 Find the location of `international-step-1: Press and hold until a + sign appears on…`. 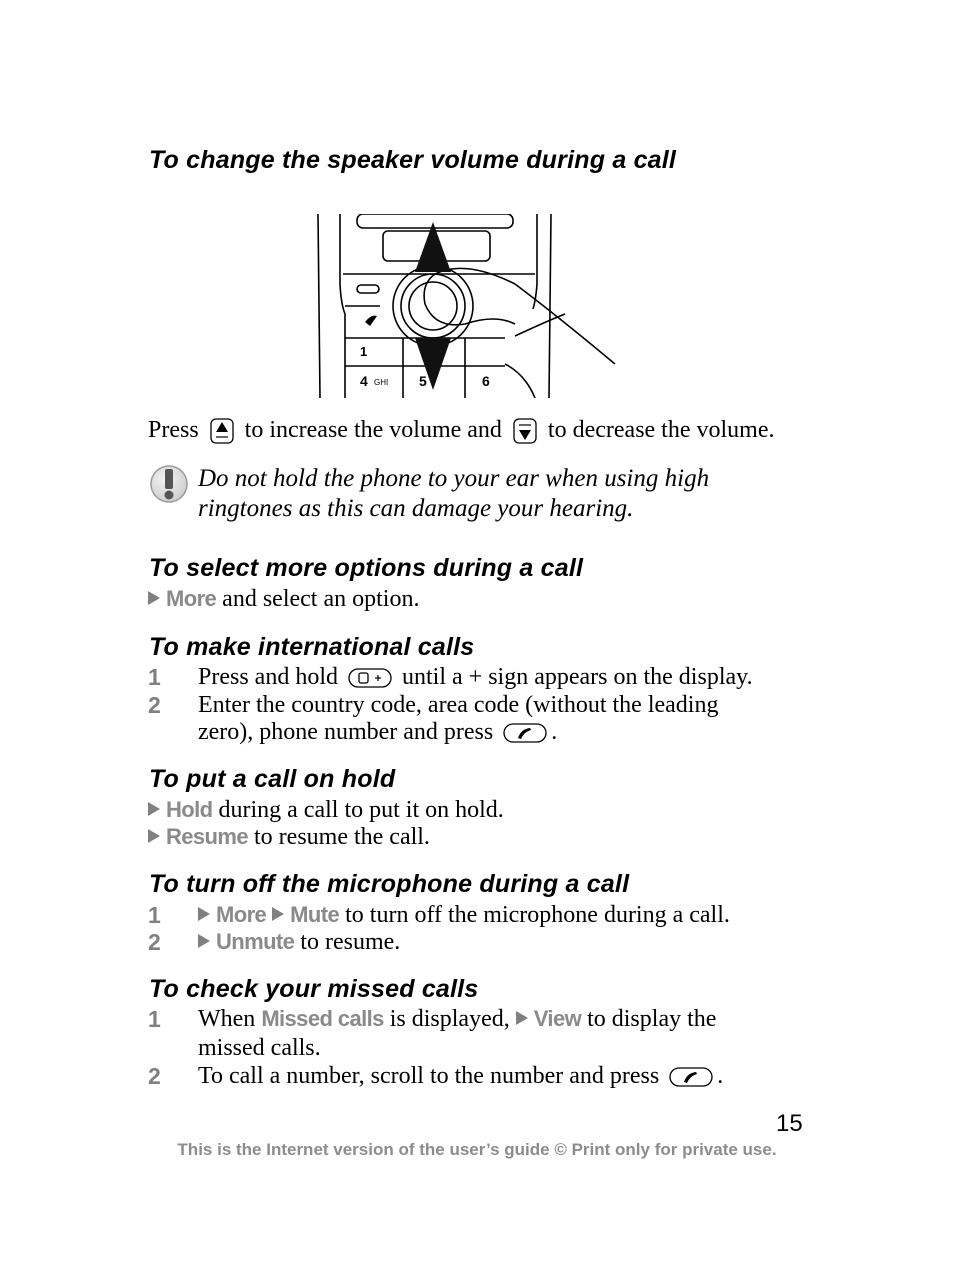

international-step-1: Press and hold until a + sign appears on… is located at coordinates (475, 677).